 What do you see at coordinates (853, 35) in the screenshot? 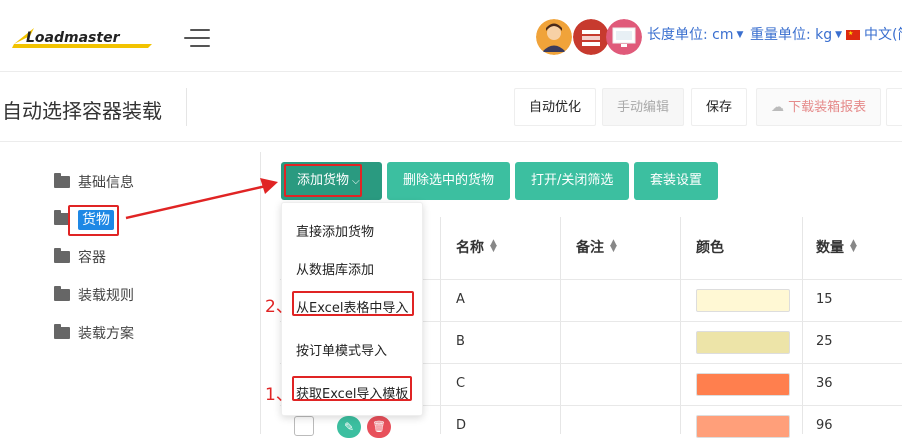
I see `china-flag-icon: ★` at bounding box center [853, 35].